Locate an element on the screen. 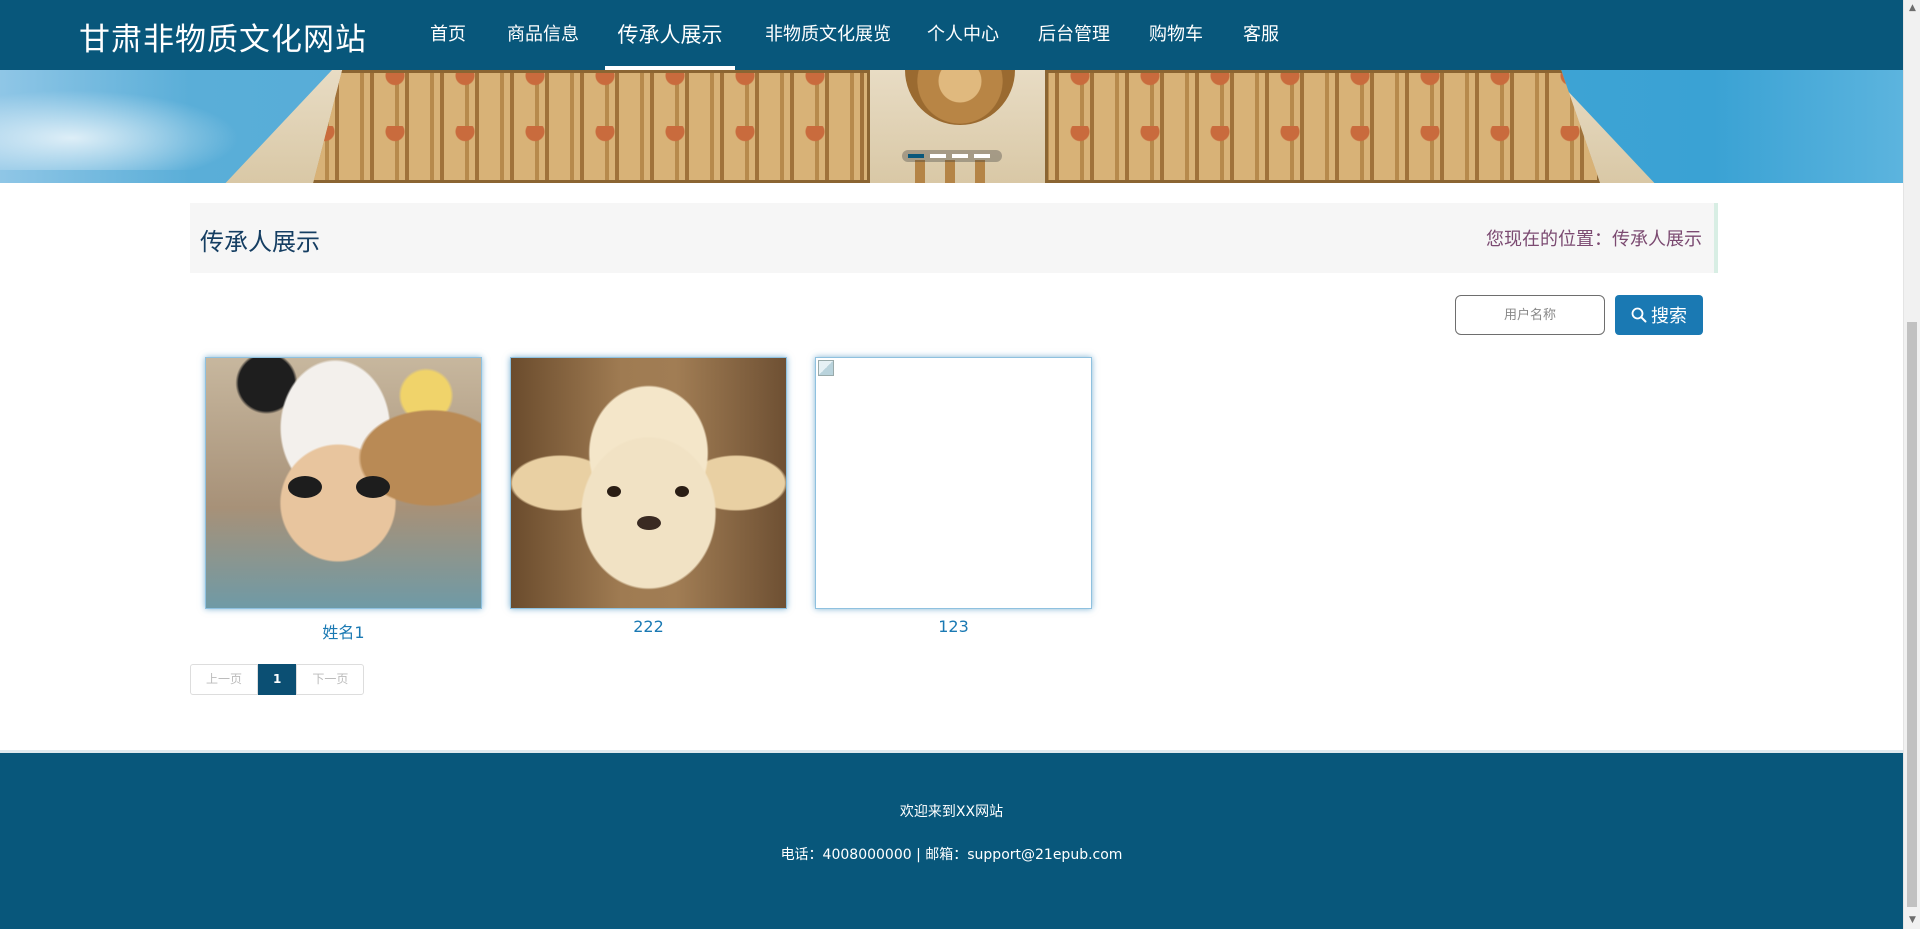  nav-item-personal-center: 个人中心 is located at coordinates (963, 35).